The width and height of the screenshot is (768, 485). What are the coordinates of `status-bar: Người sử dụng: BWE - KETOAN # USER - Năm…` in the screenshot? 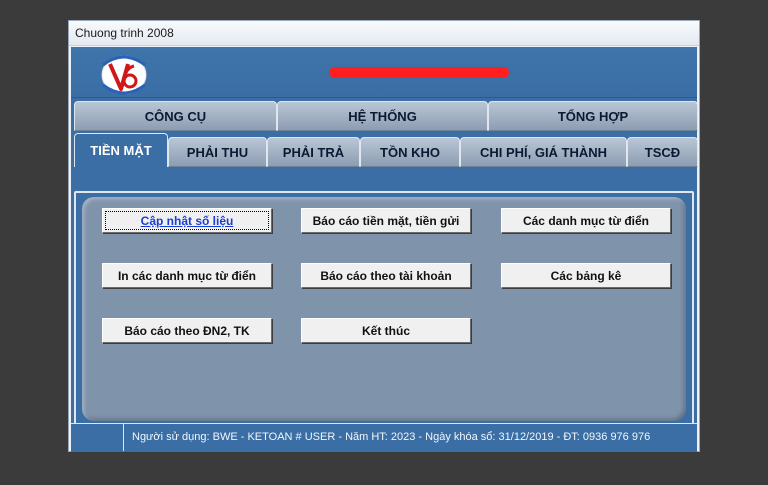 It's located at (384, 437).